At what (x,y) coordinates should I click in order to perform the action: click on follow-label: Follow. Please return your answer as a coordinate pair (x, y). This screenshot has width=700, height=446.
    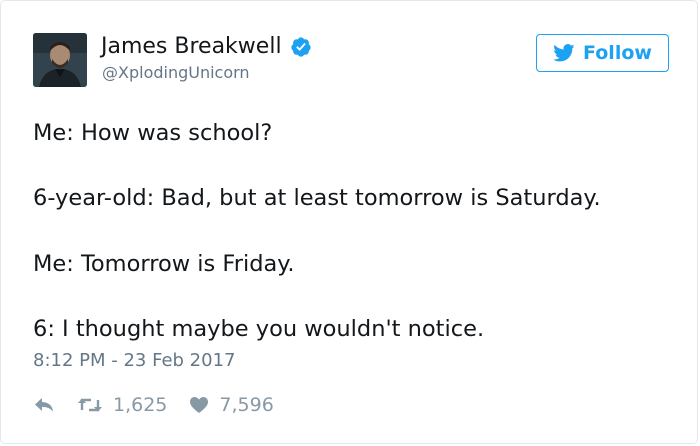
    Looking at the image, I should click on (617, 53).